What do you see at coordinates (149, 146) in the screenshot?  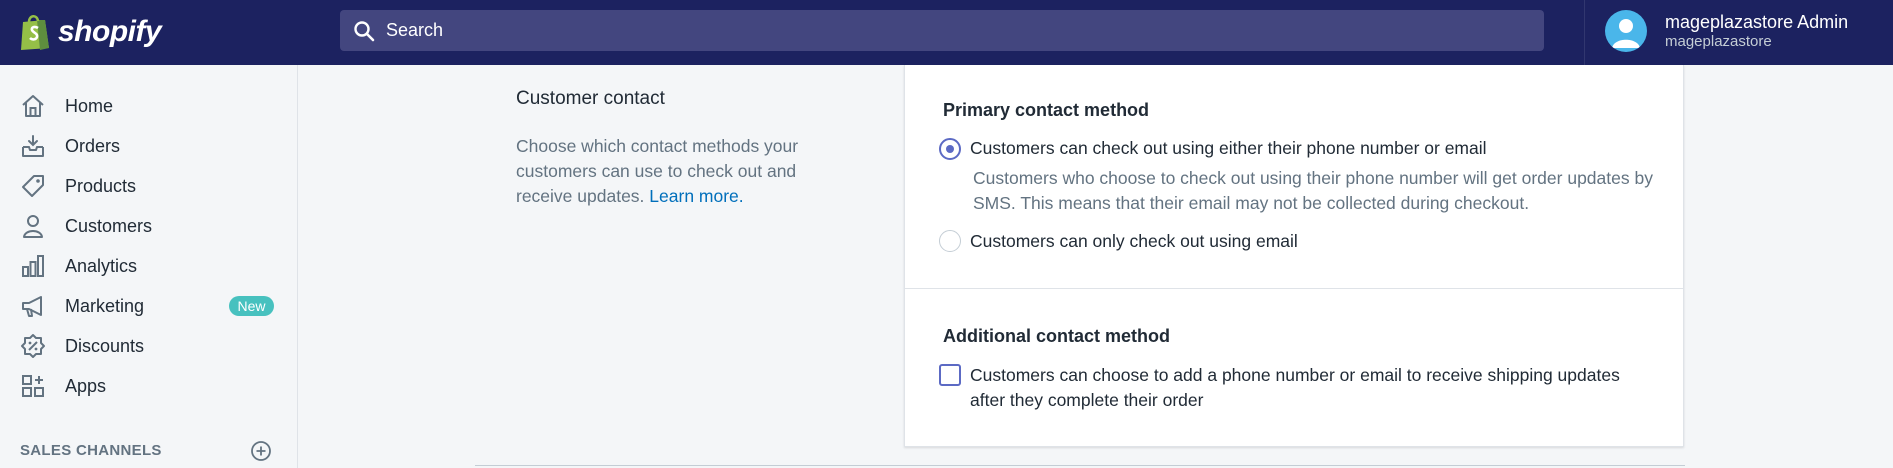 I see `sidebar-item-orders: Orders` at bounding box center [149, 146].